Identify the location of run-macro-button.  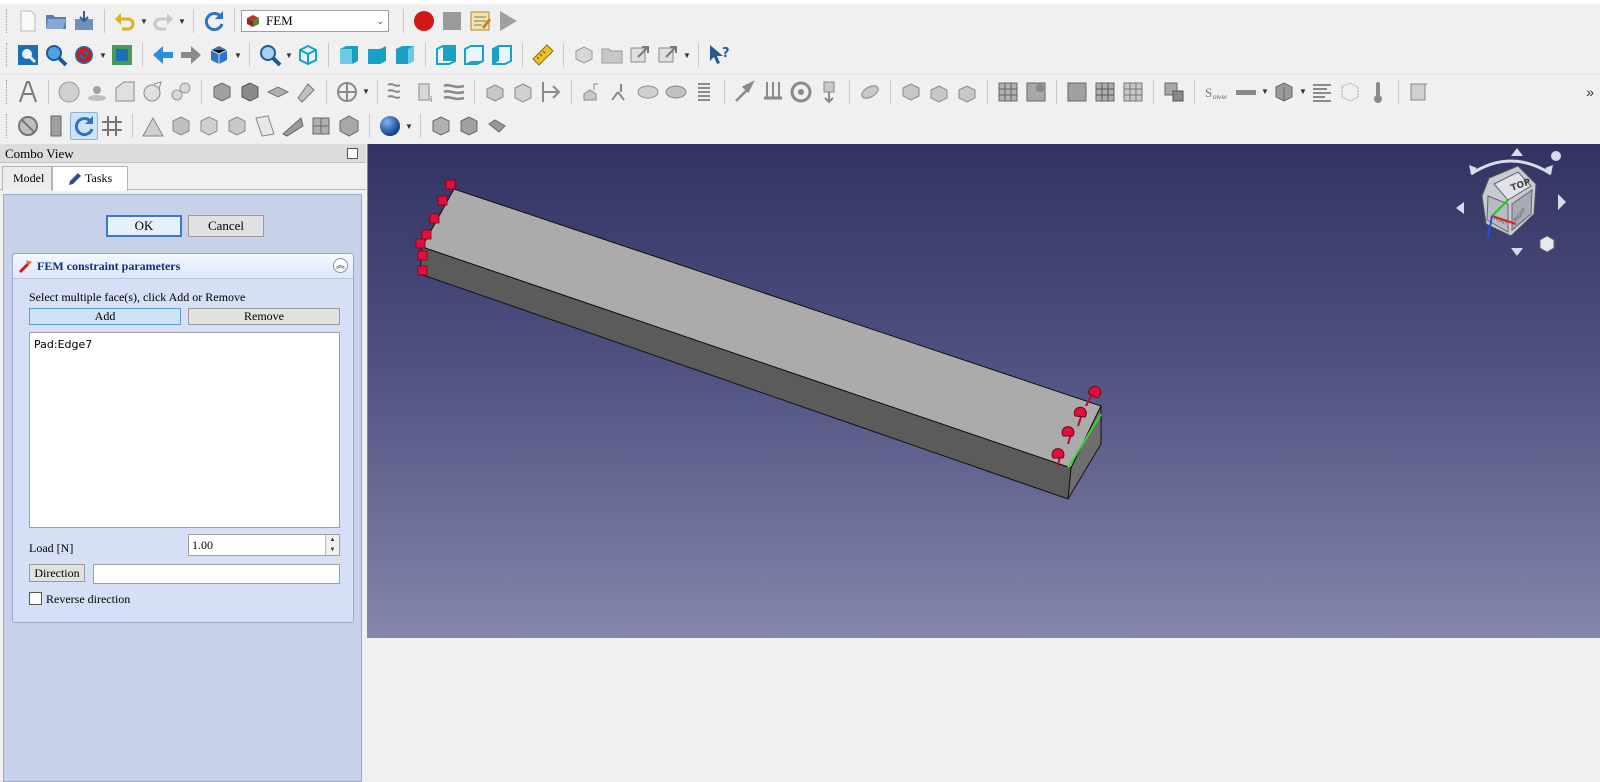
(508, 21).